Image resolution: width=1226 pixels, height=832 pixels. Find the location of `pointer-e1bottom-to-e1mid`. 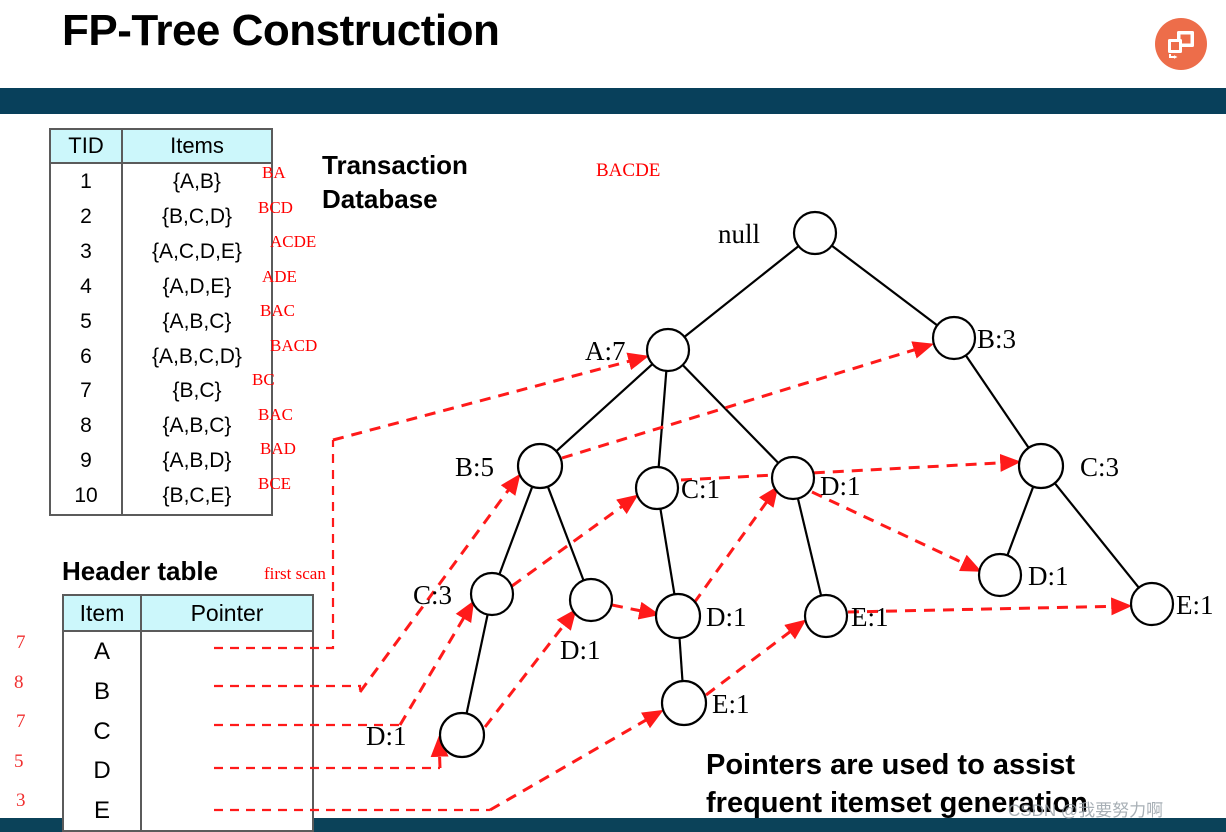

pointer-e1bottom-to-e1mid is located at coordinates (756, 658).